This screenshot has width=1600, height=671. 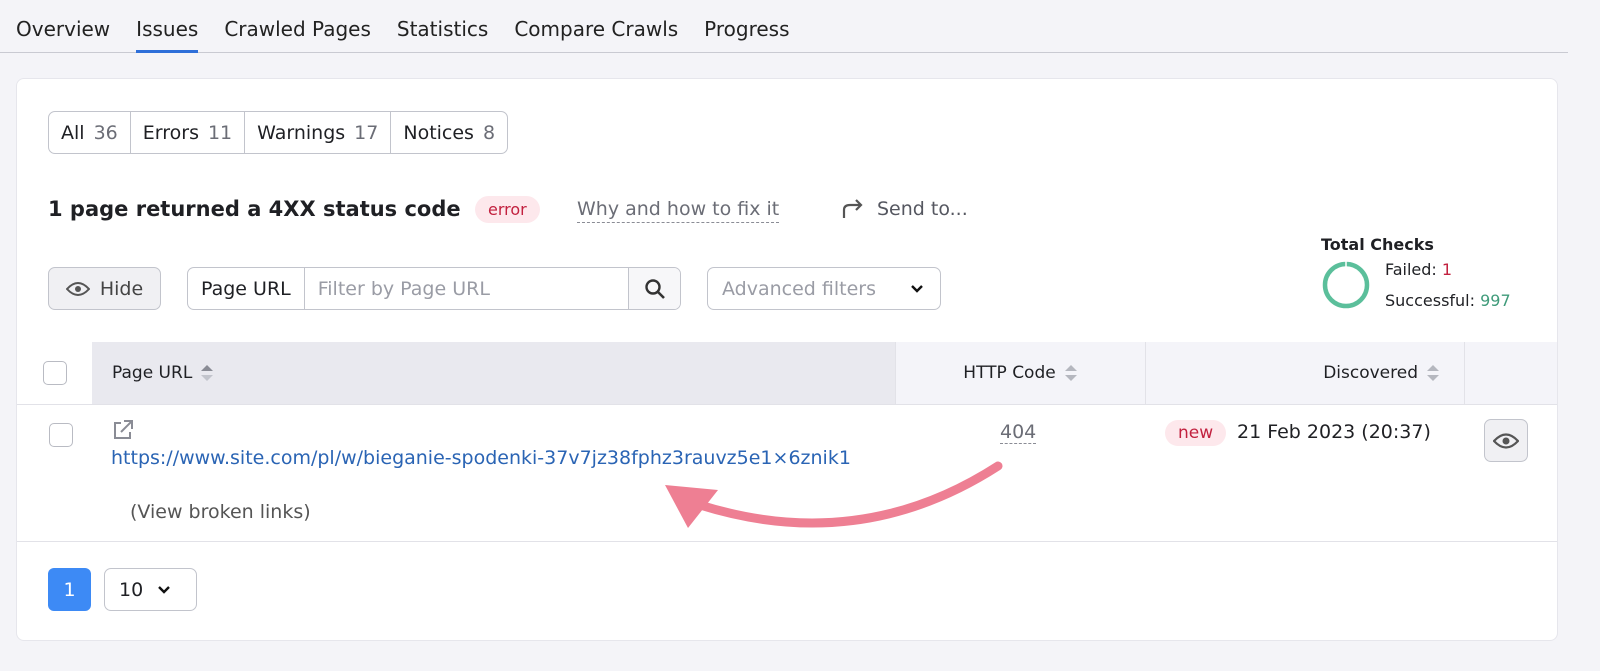 What do you see at coordinates (167, 26) in the screenshot?
I see `tab-issues: Issues` at bounding box center [167, 26].